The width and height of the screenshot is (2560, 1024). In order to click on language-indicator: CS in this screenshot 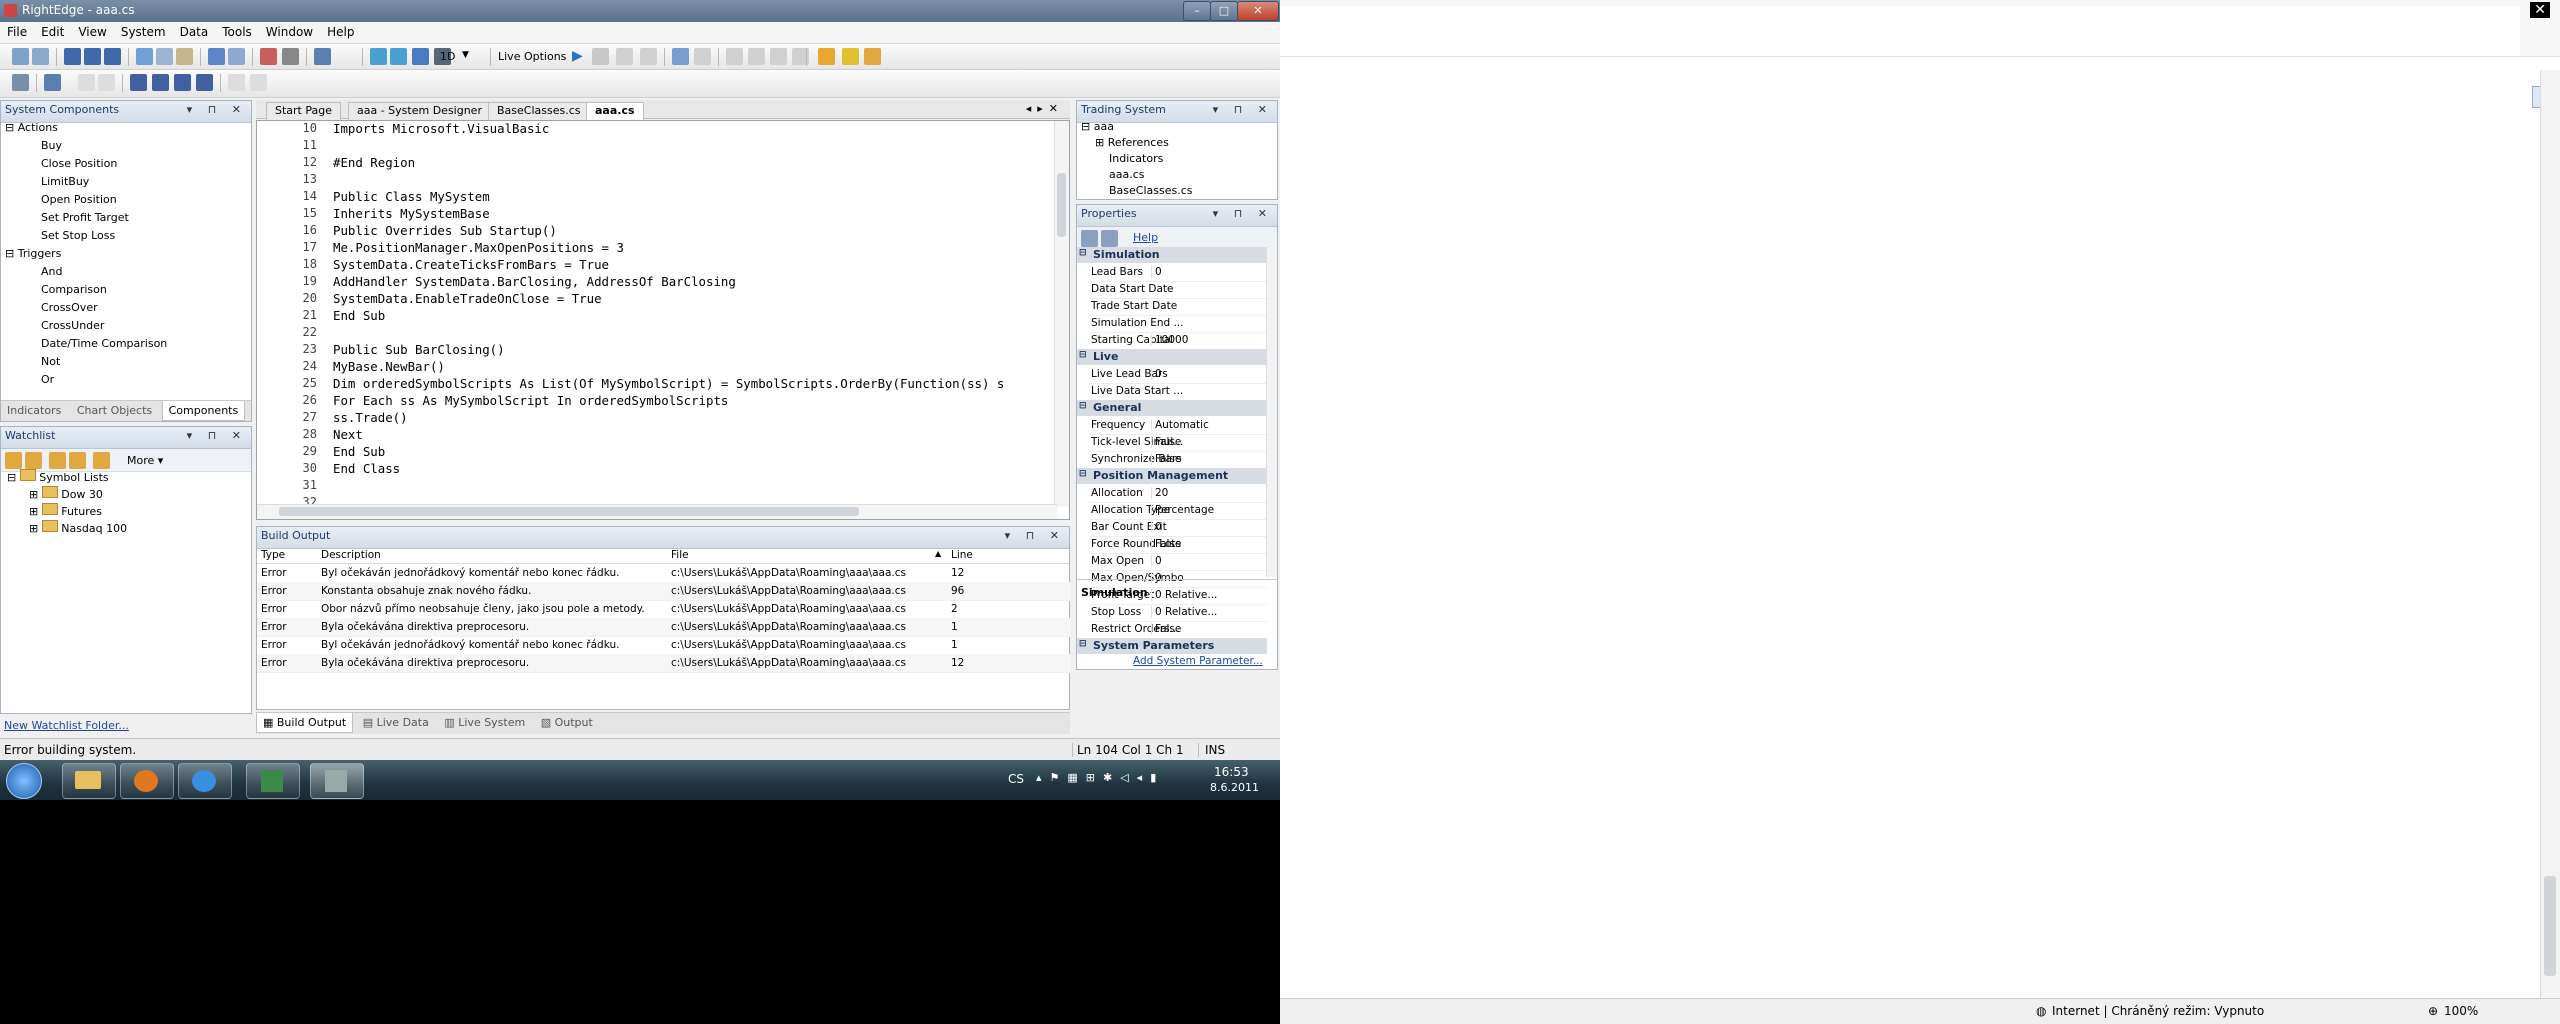, I will do `click(1016, 779)`.